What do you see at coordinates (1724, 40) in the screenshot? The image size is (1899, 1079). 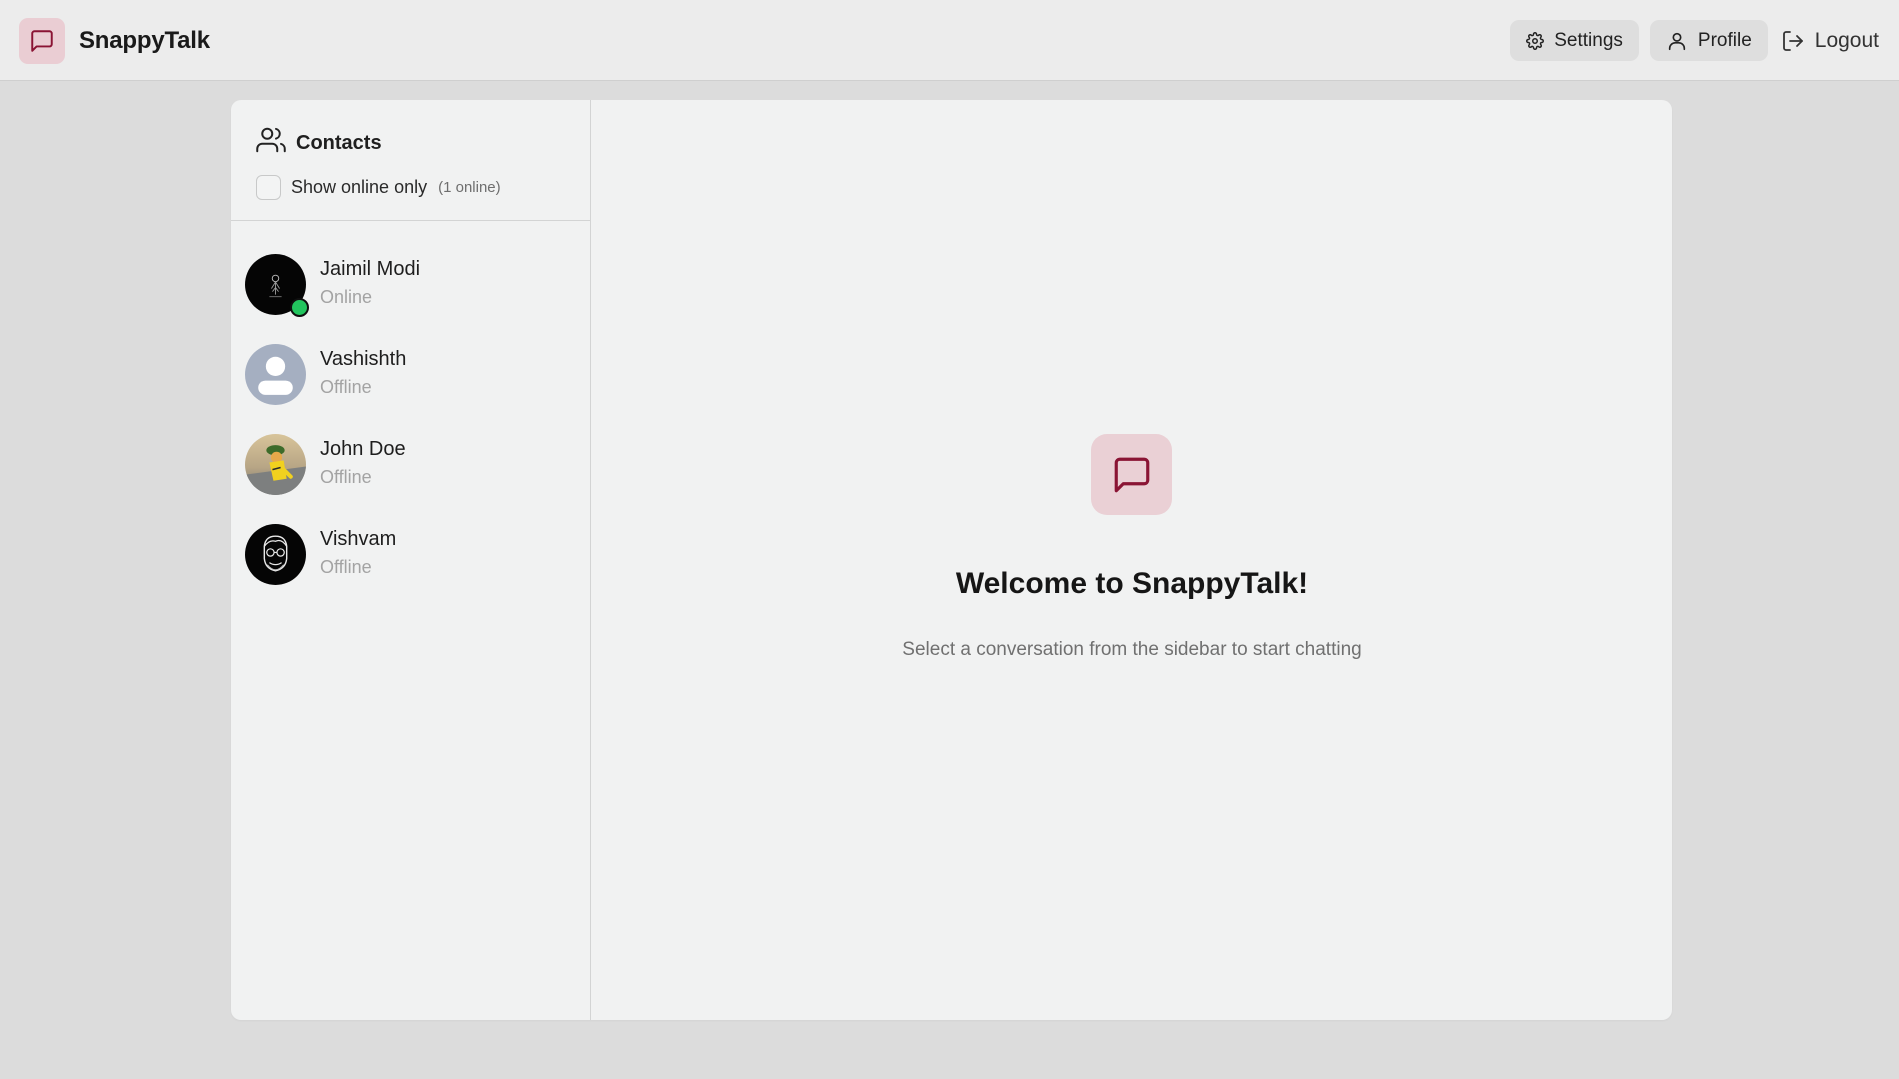 I see `profile-label: Profile` at bounding box center [1724, 40].